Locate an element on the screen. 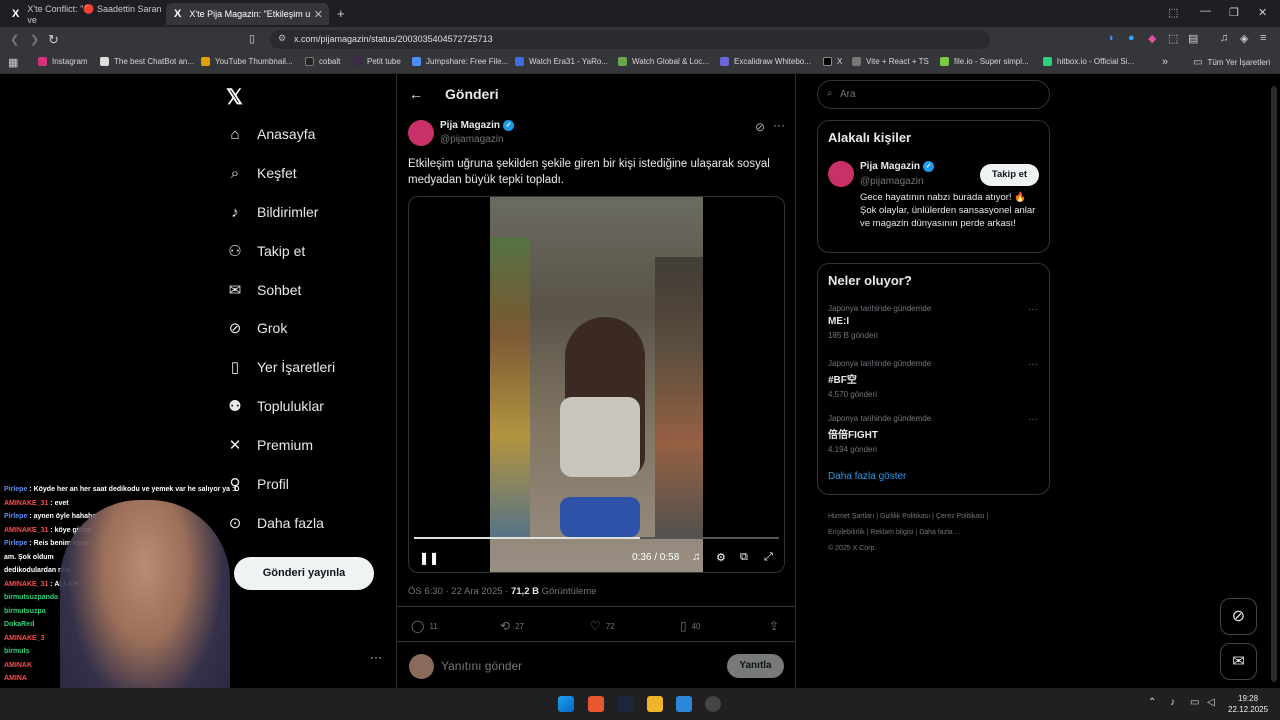  nav-grok: ⊘ Grok is located at coordinates (257, 328).